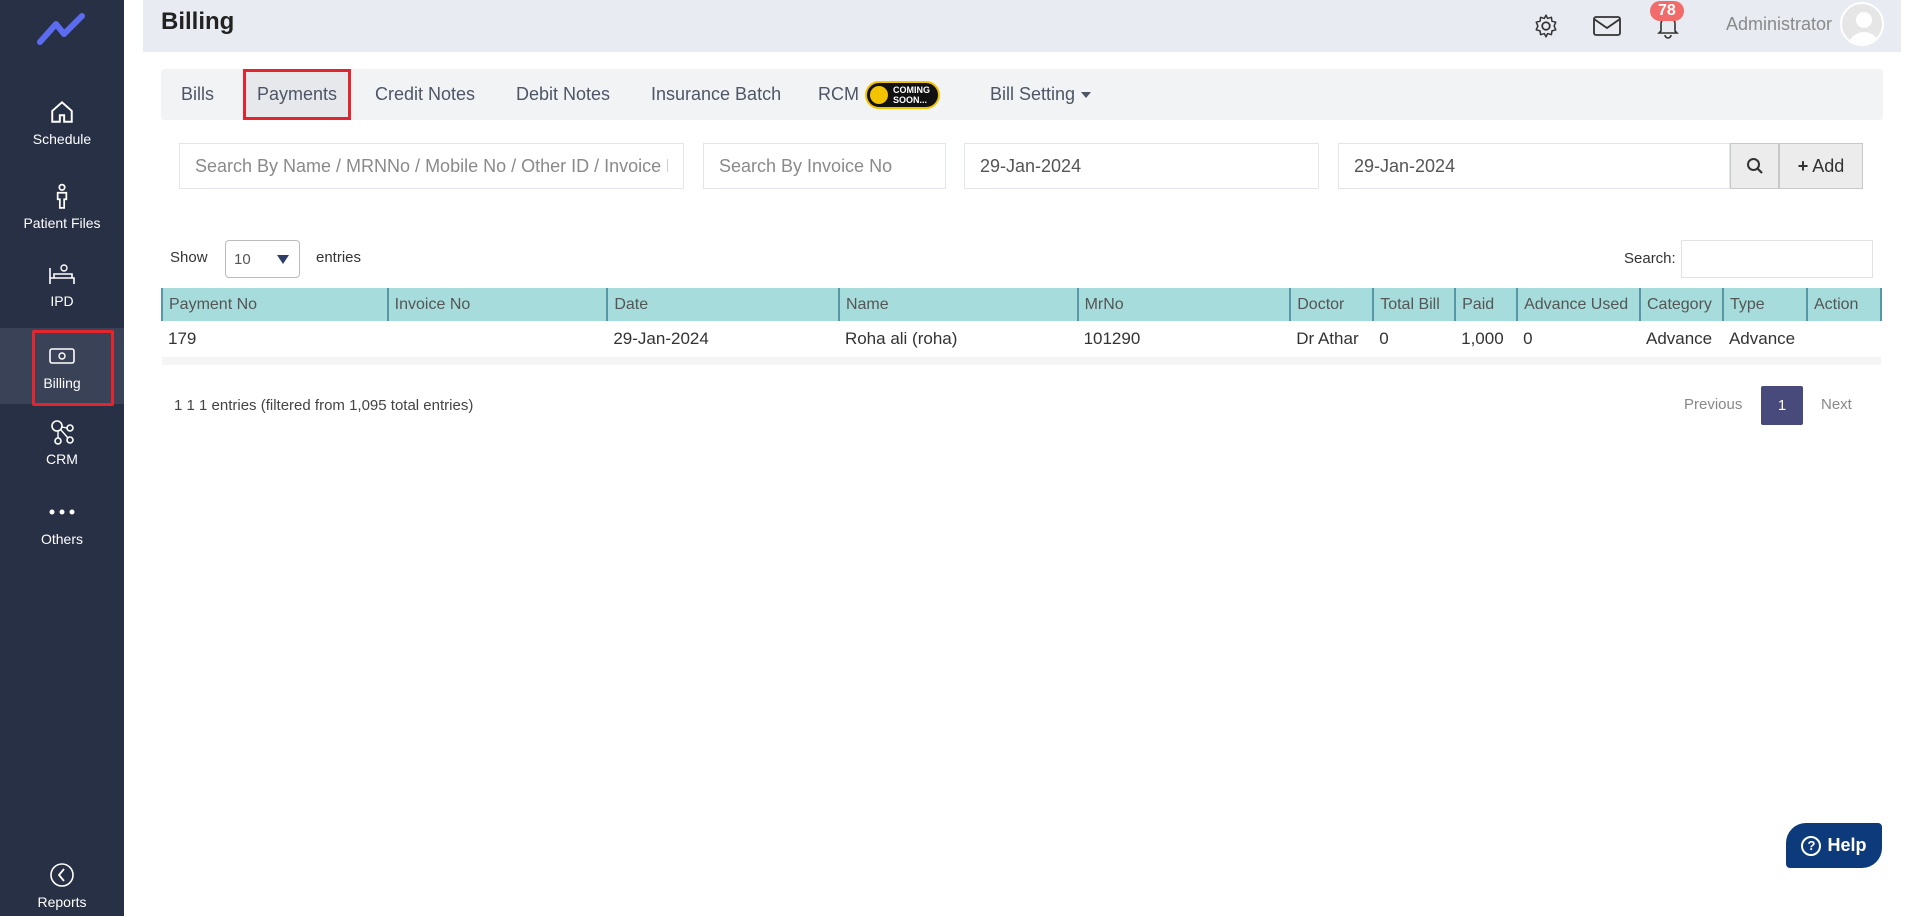 This screenshot has height=916, width=1919. What do you see at coordinates (62, 301) in the screenshot?
I see `sidebar-item-label: IPD` at bounding box center [62, 301].